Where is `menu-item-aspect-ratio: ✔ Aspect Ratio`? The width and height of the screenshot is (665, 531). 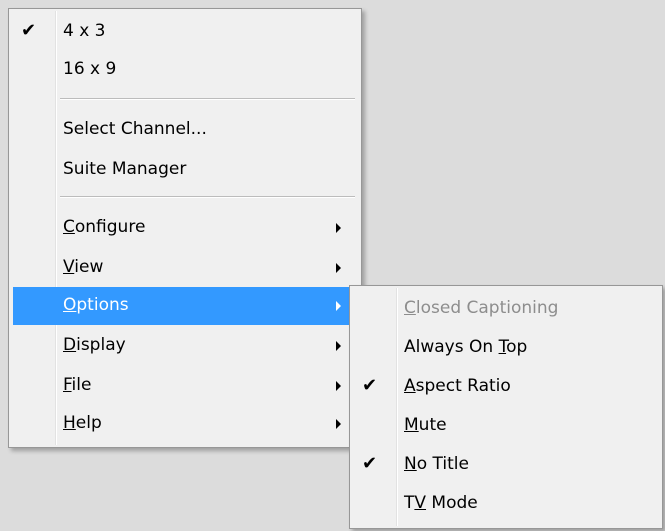
menu-item-aspect-ratio: ✔ Aspect Ratio is located at coordinates (506, 387).